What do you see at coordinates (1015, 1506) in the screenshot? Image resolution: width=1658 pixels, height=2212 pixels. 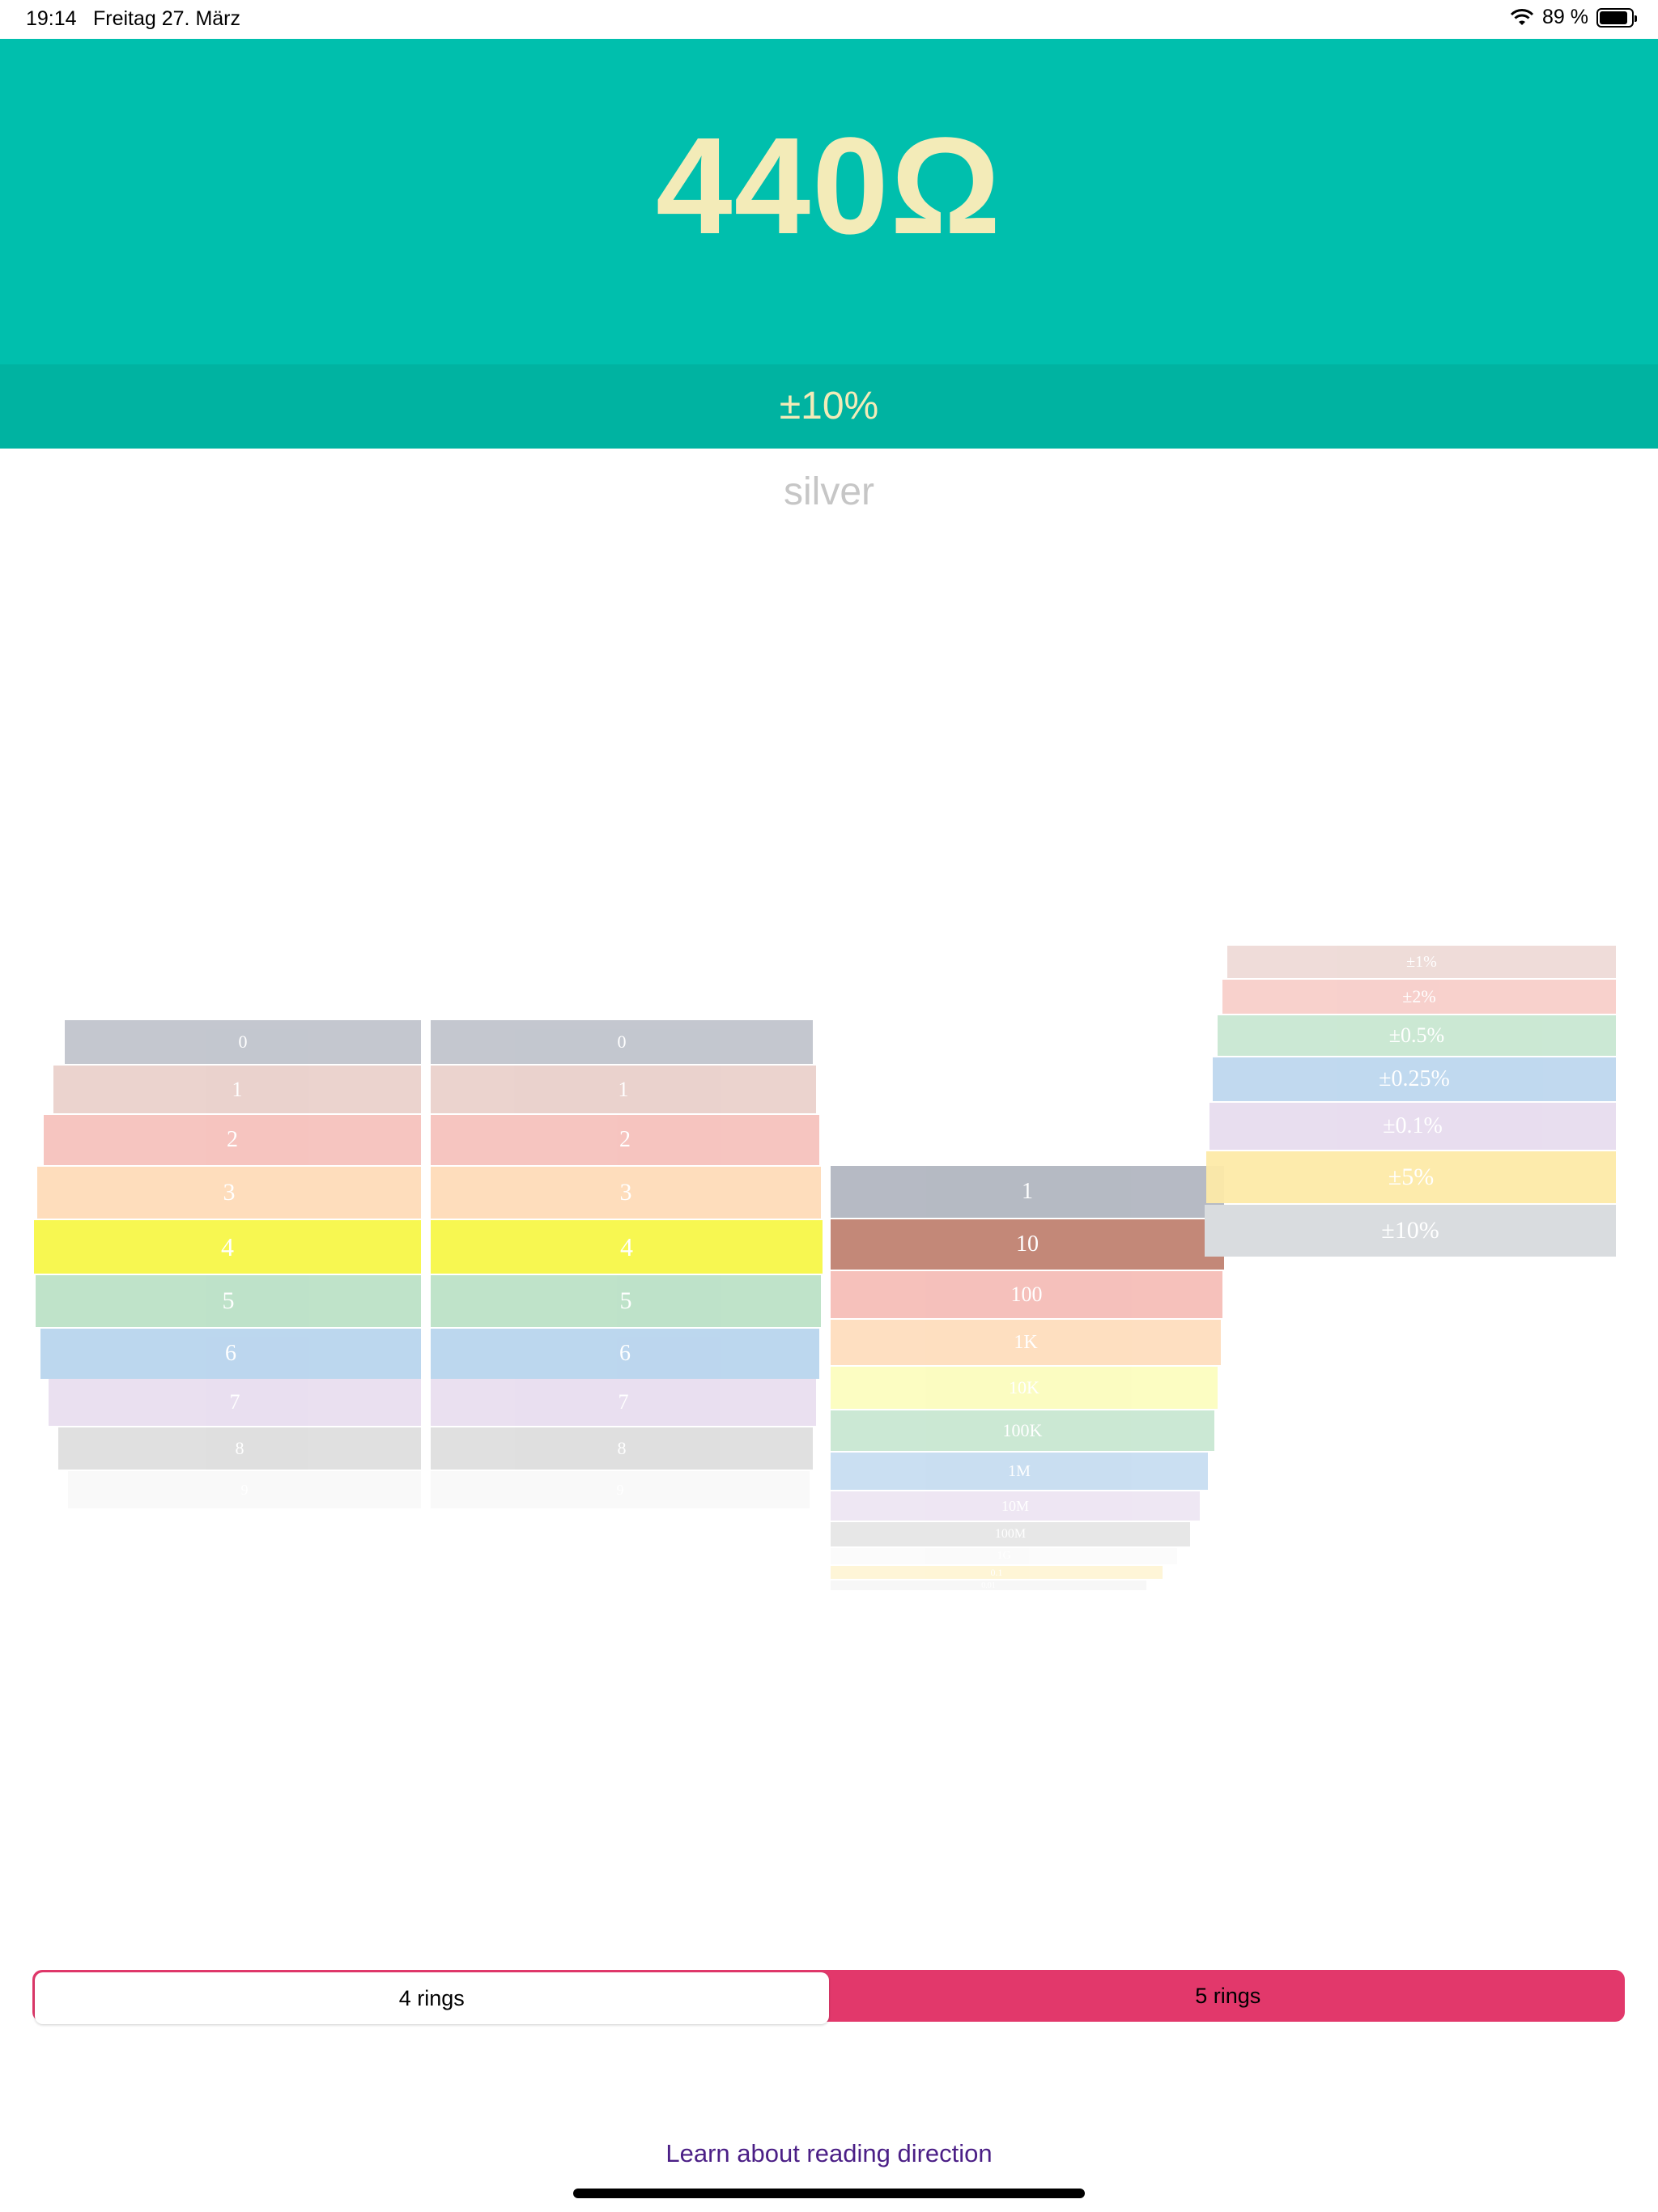 I see `multiplier-band-item: 10M` at bounding box center [1015, 1506].